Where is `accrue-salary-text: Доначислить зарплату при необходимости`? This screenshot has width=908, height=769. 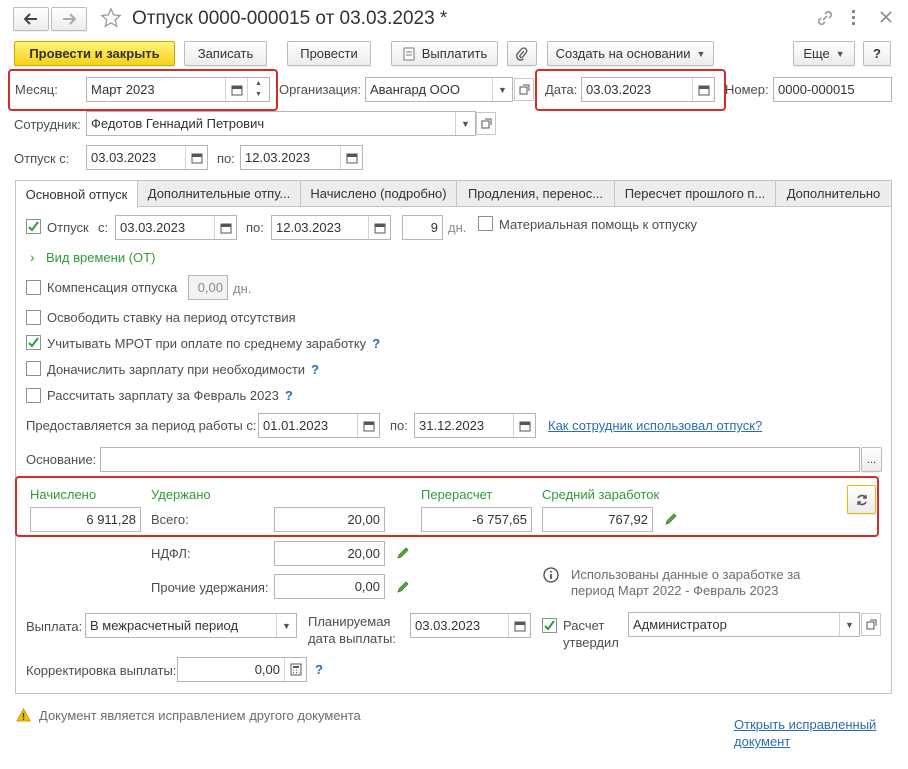
accrue-salary-text: Доначислить зарплату при необходимости is located at coordinates (176, 369).